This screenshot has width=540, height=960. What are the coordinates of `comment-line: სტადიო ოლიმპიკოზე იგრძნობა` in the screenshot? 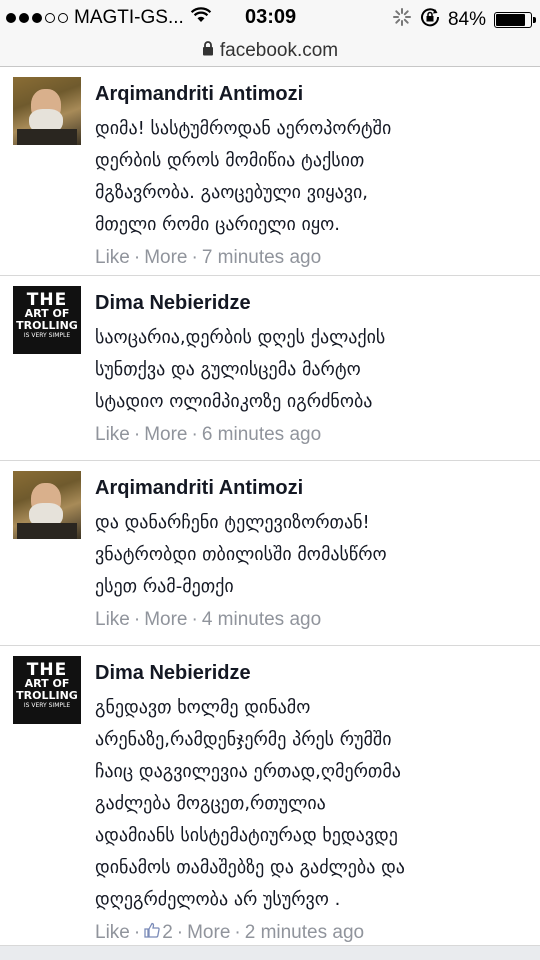 It's located at (234, 401).